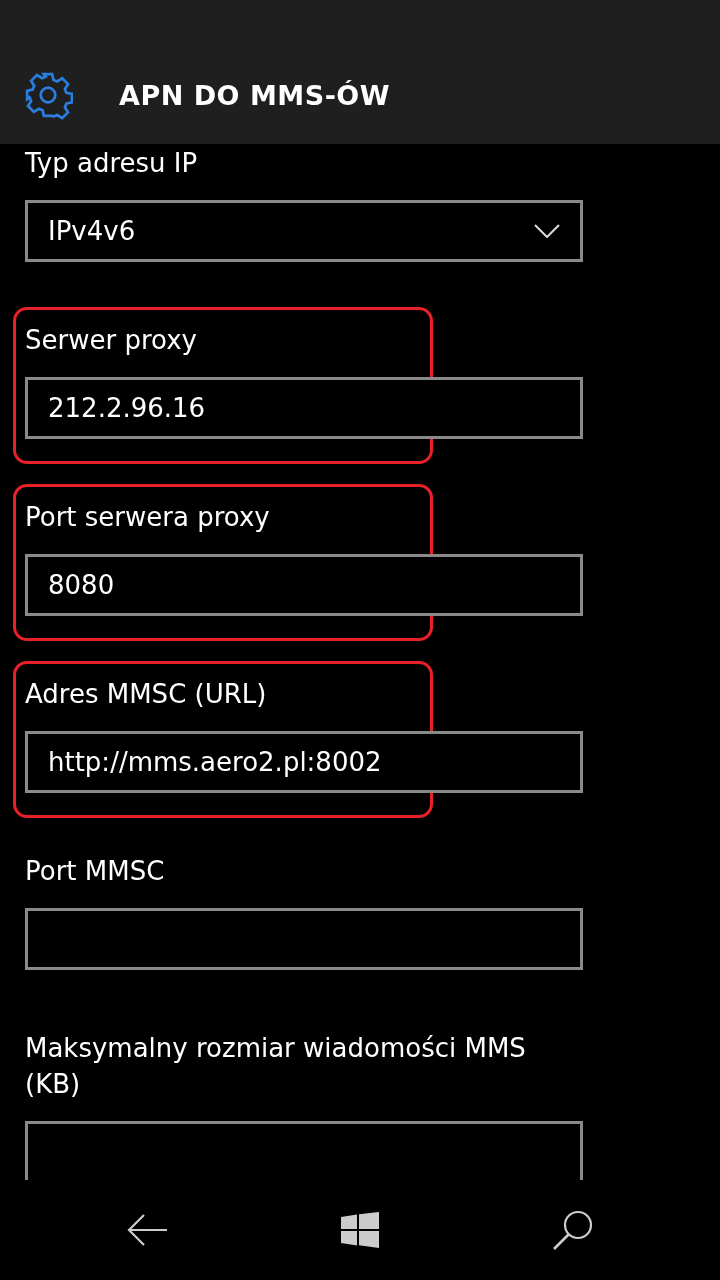  What do you see at coordinates (112, 163) in the screenshot?
I see `field-label: Typ adresu IP` at bounding box center [112, 163].